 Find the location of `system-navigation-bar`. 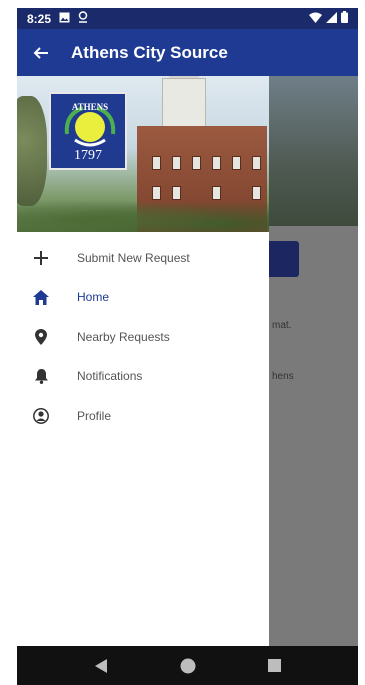

system-navigation-bar is located at coordinates (187, 665).